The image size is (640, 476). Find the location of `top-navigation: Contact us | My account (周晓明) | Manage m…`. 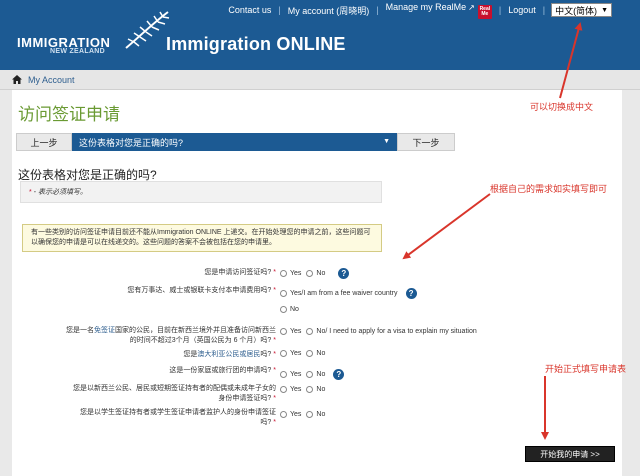

top-navigation: Contact us | My account (周晓明) | Manage m… is located at coordinates (430, 10).